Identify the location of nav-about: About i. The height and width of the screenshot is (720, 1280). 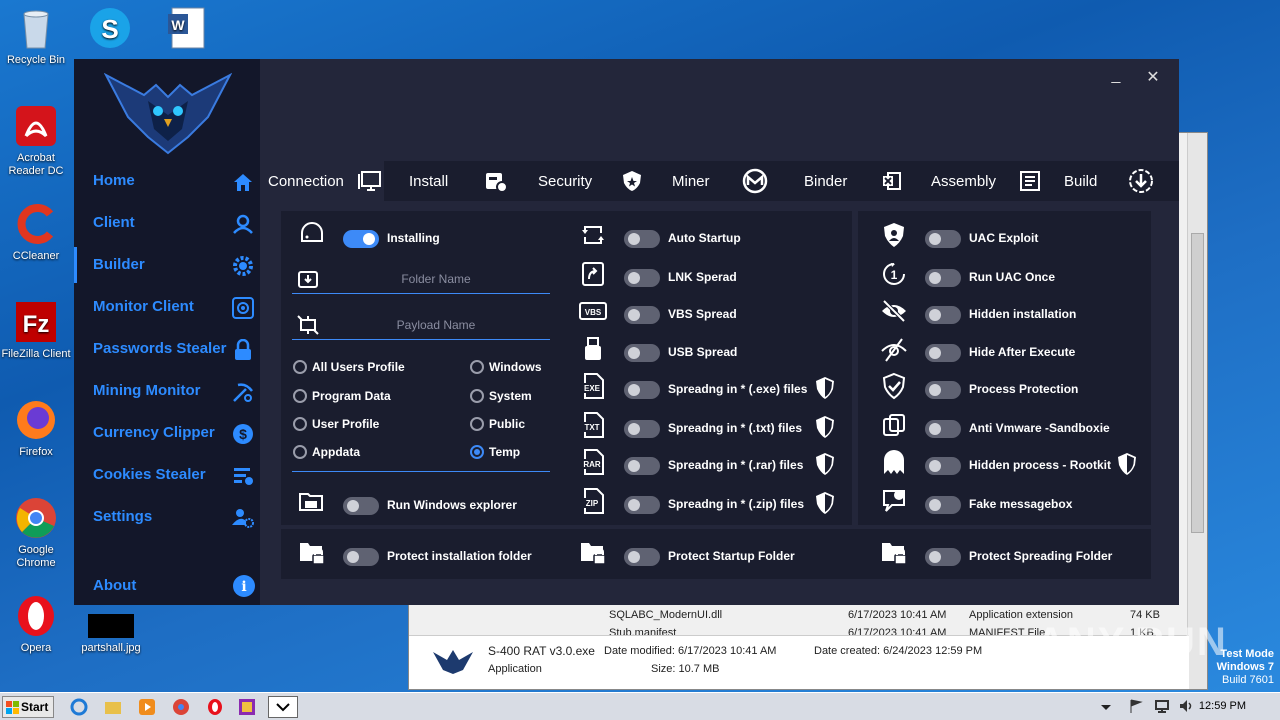
(167, 586).